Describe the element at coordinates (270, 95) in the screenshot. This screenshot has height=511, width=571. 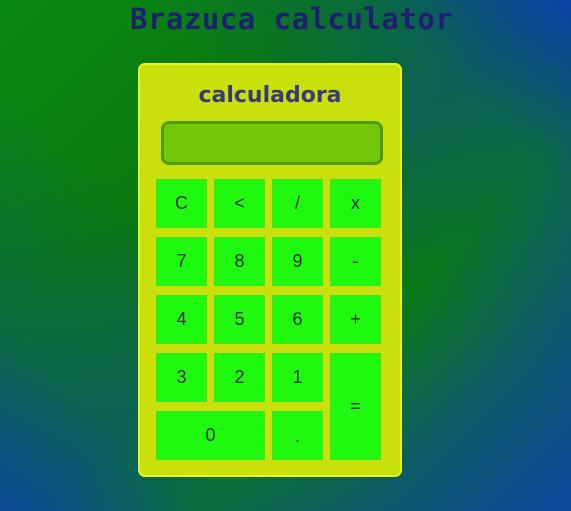
I see `calculator-title: calculadora` at that location.